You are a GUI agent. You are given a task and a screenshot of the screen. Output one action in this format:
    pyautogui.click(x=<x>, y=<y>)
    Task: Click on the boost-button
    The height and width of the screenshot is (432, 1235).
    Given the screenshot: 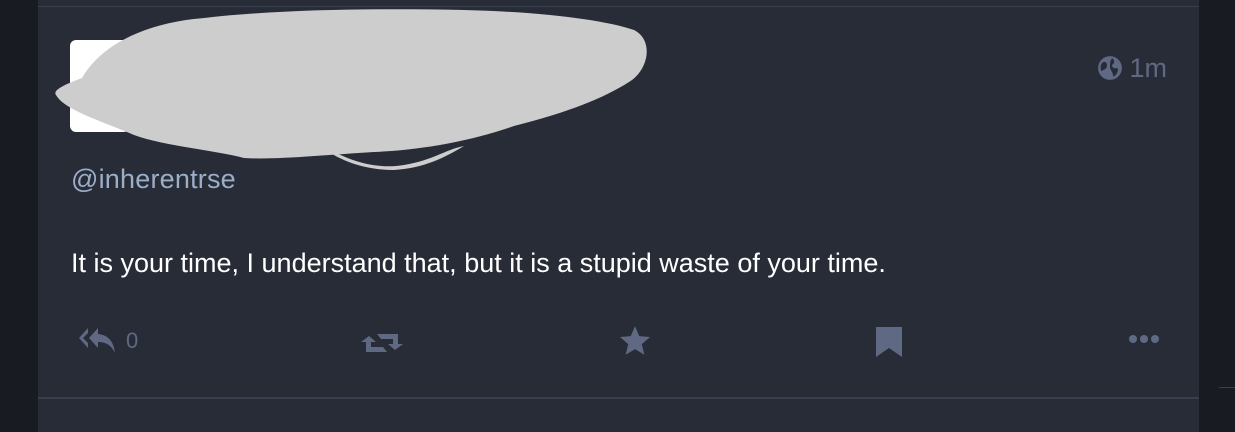 What is the action you would take?
    pyautogui.click(x=382, y=343)
    